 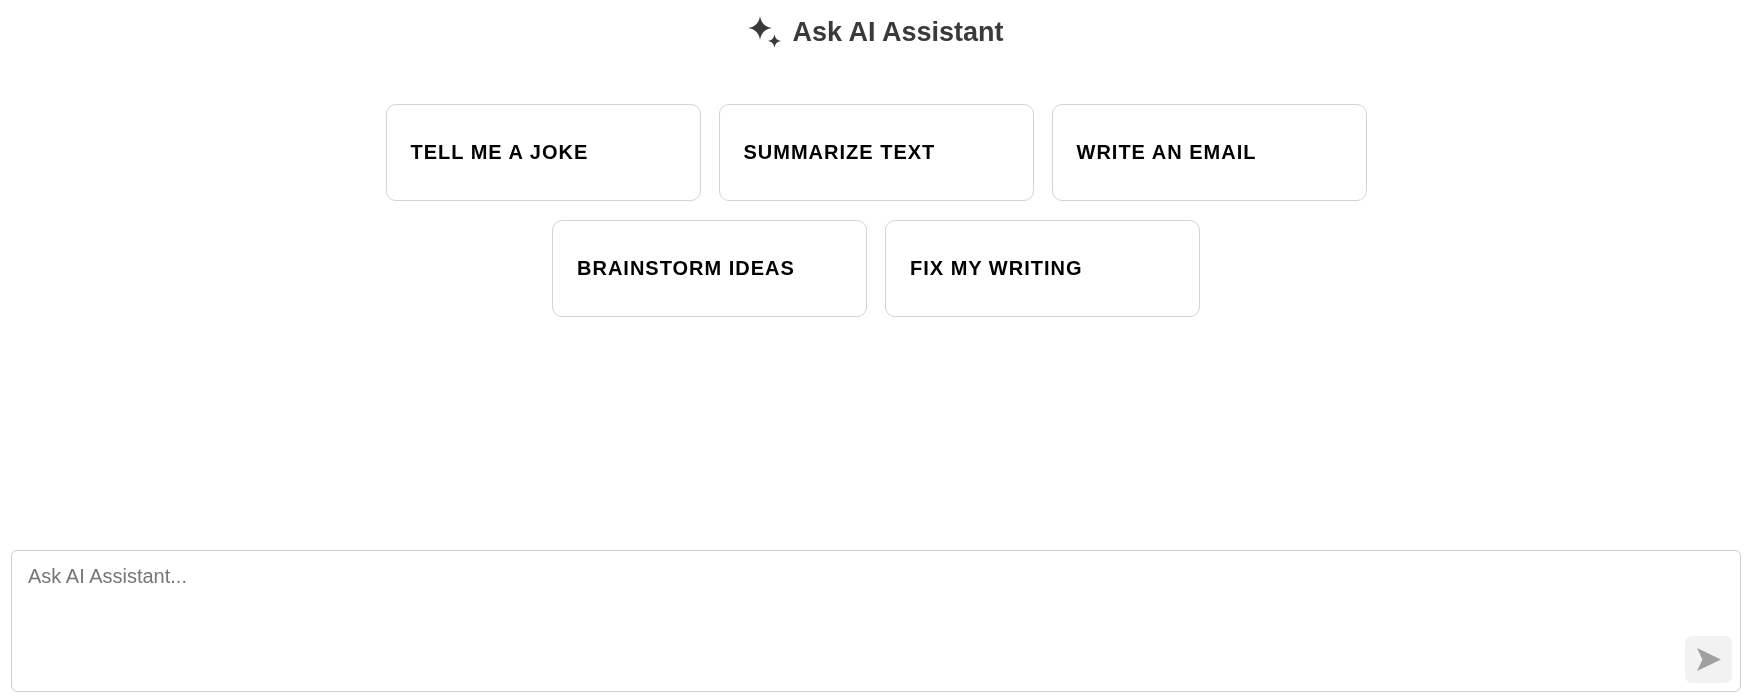 I want to click on suggestion-card: FIX MY WRITING, so click(x=1042, y=268).